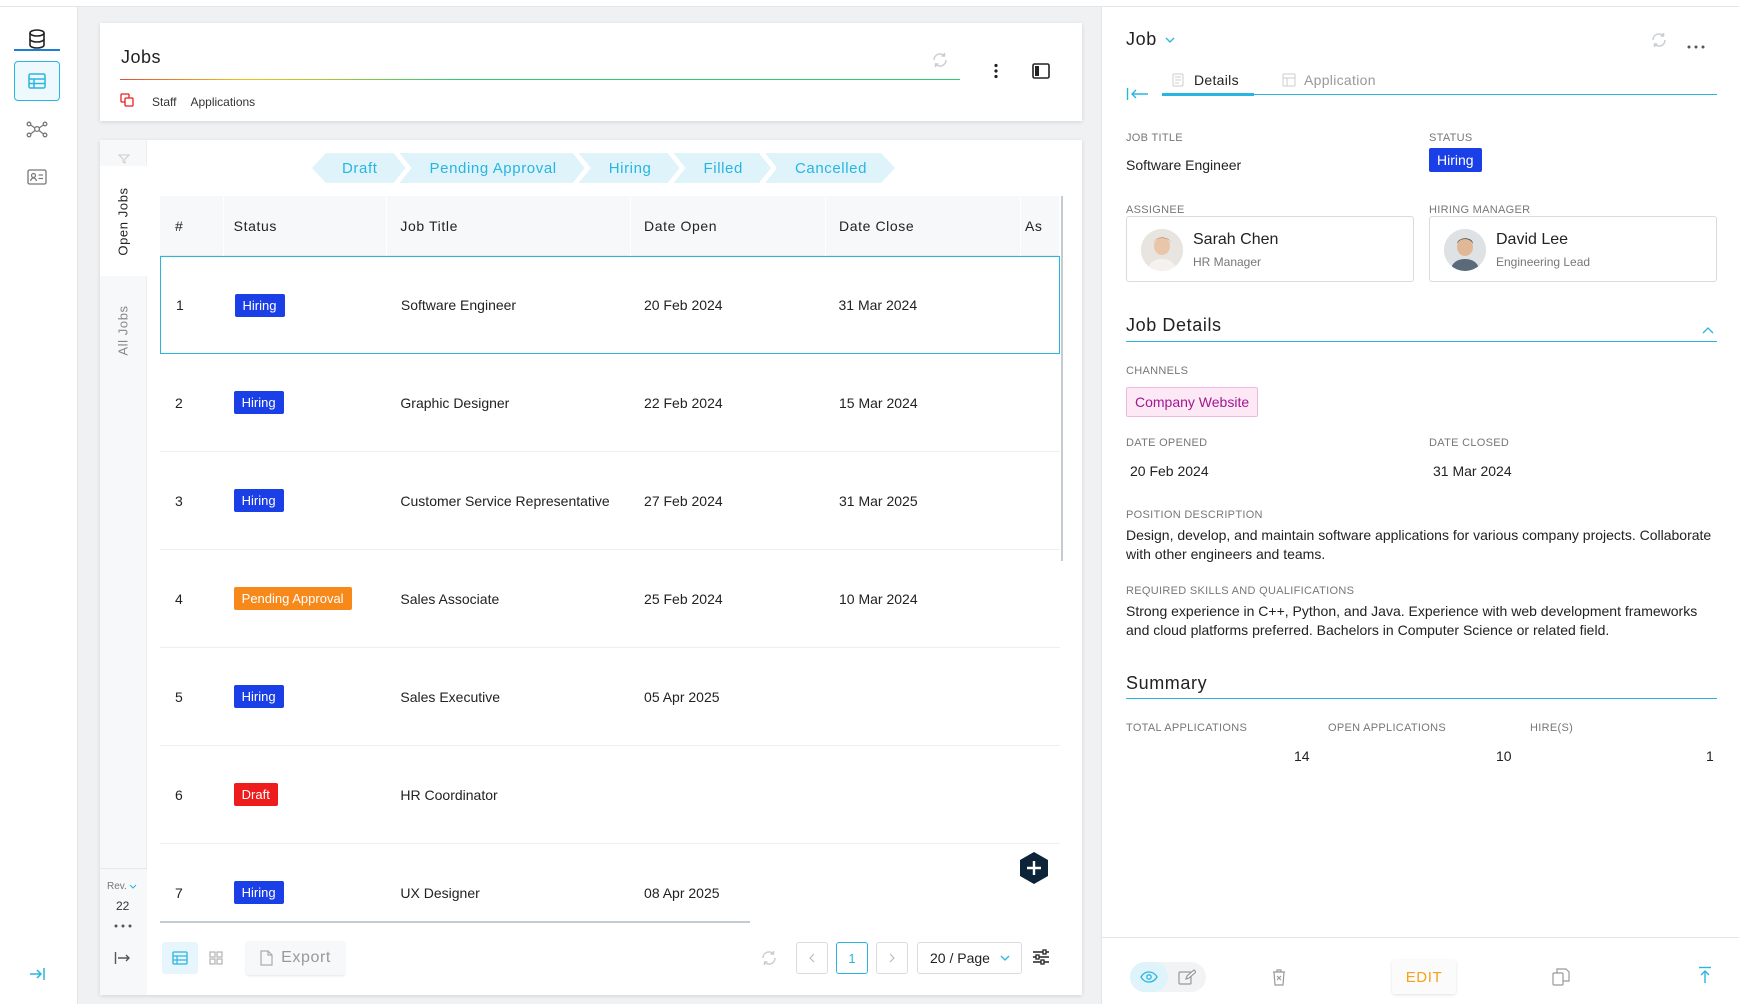 The height and width of the screenshot is (1004, 1739). What do you see at coordinates (37, 974) in the screenshot?
I see `expand-sidebar-icon` at bounding box center [37, 974].